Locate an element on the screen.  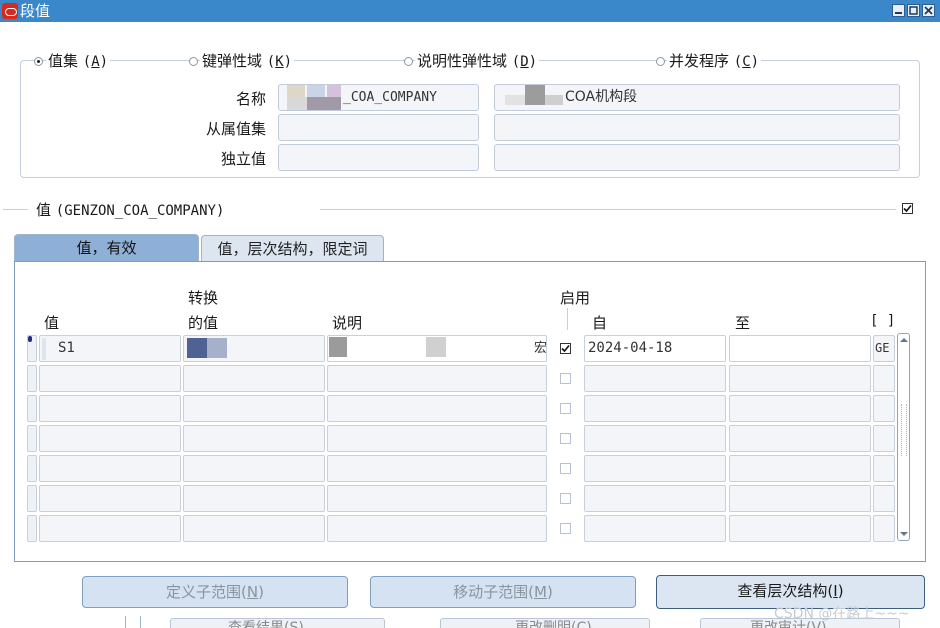
radio-descriptive-flexfield-label: 说明性弹性域 (D) is located at coordinates (477, 61).